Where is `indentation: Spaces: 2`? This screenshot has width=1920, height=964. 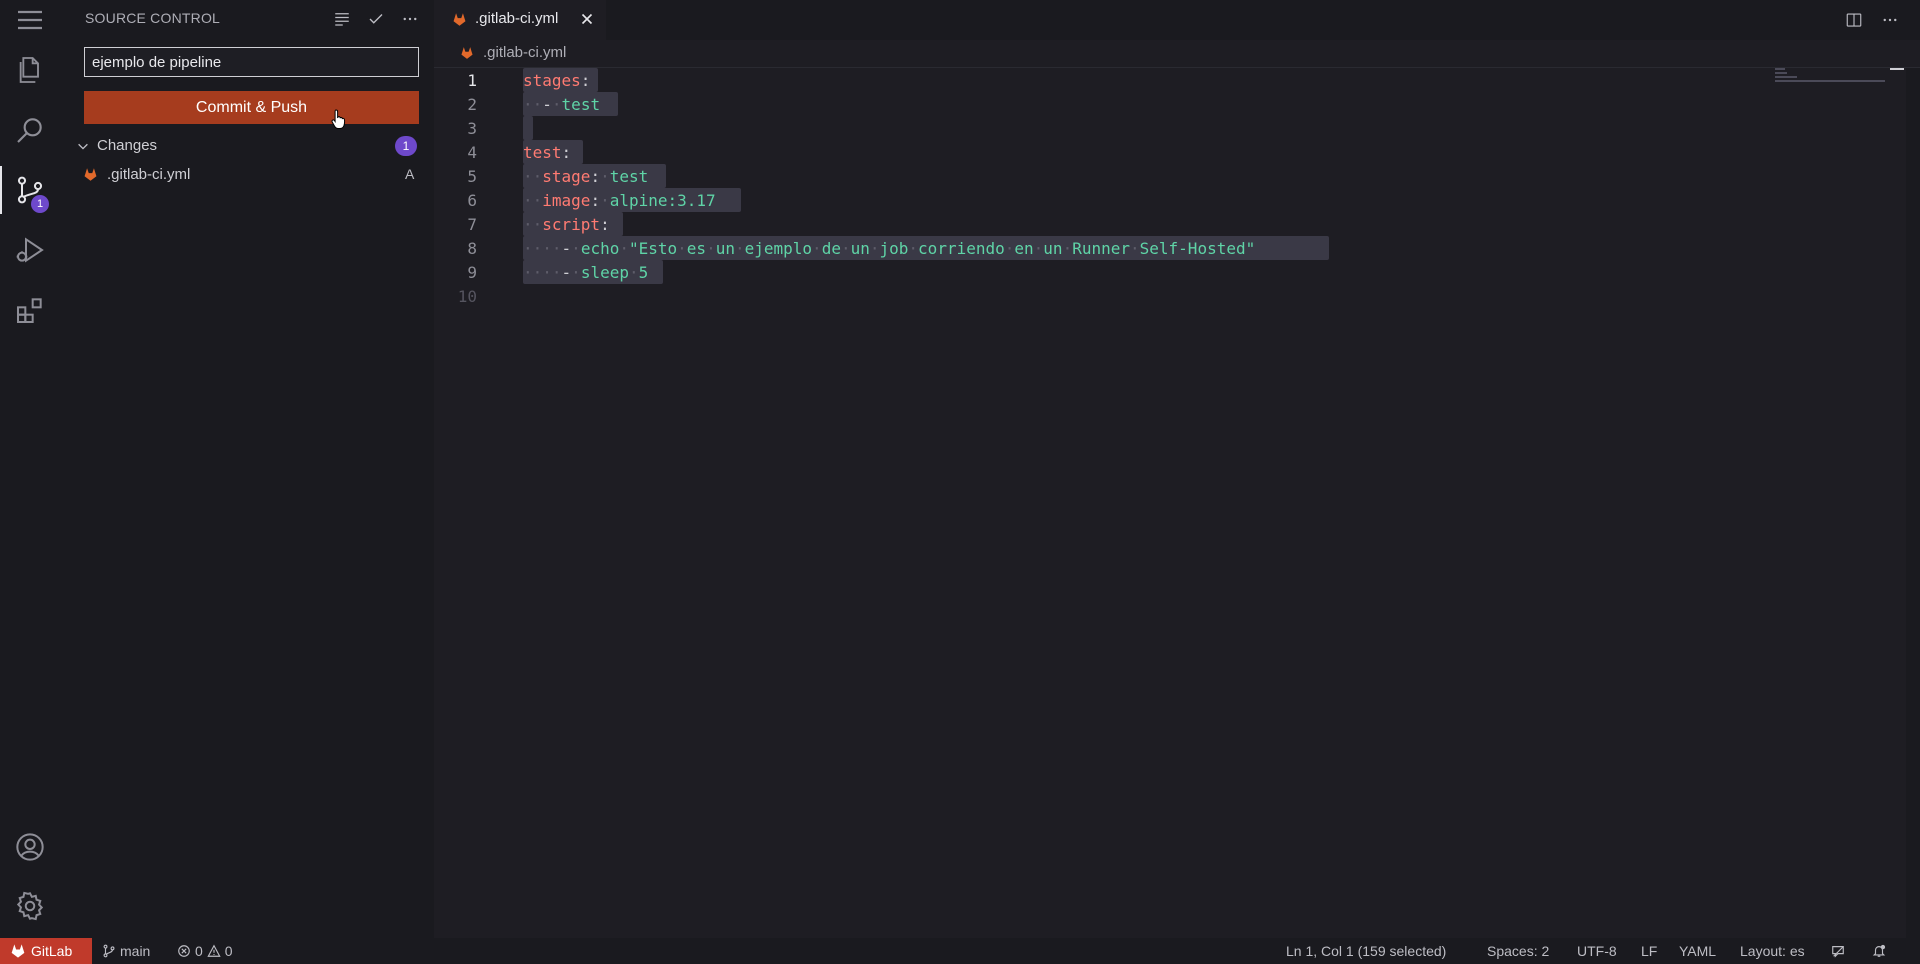
indentation: Spaces: 2 is located at coordinates (1518, 951).